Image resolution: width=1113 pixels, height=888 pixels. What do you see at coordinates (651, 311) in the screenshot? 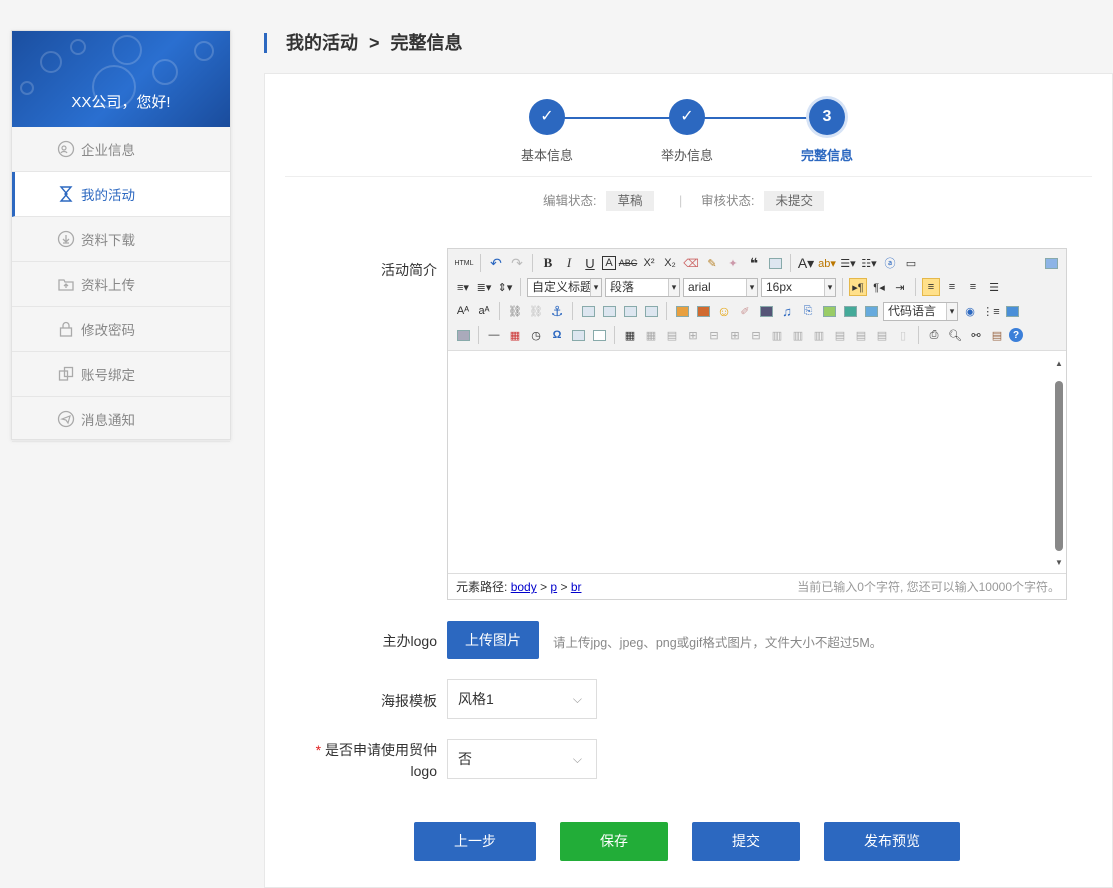
I see `image-center-icon` at bounding box center [651, 311].